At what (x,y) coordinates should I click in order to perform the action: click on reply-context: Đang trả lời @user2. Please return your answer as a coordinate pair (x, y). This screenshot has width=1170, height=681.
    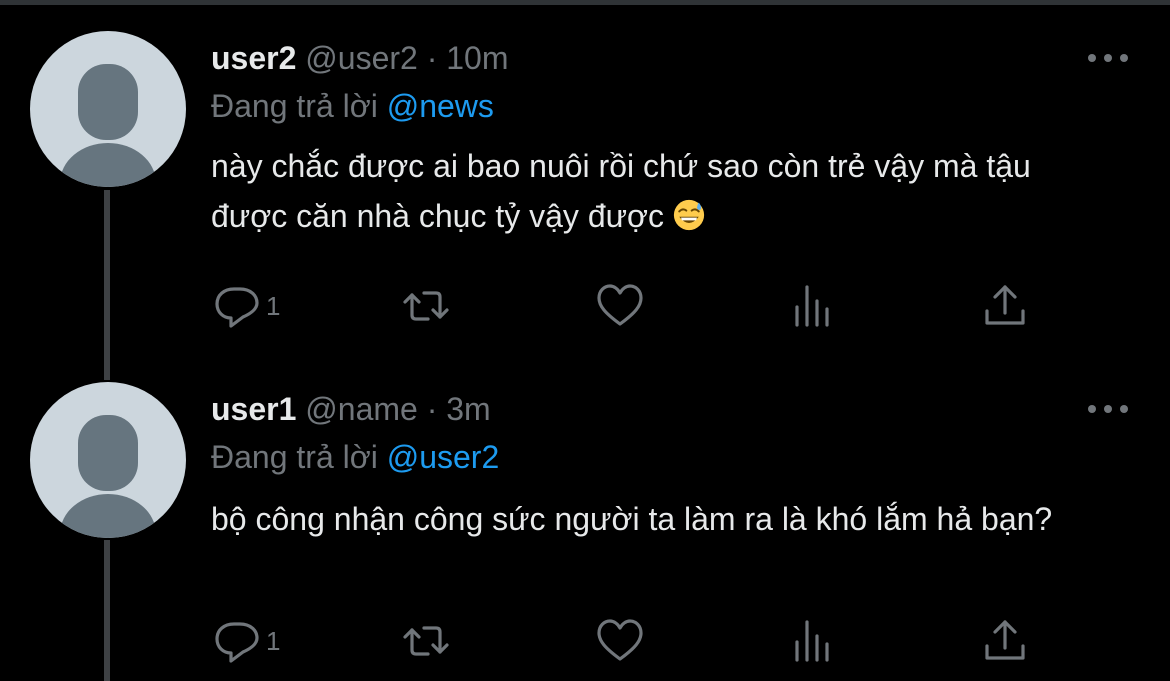
    Looking at the image, I should click on (355, 457).